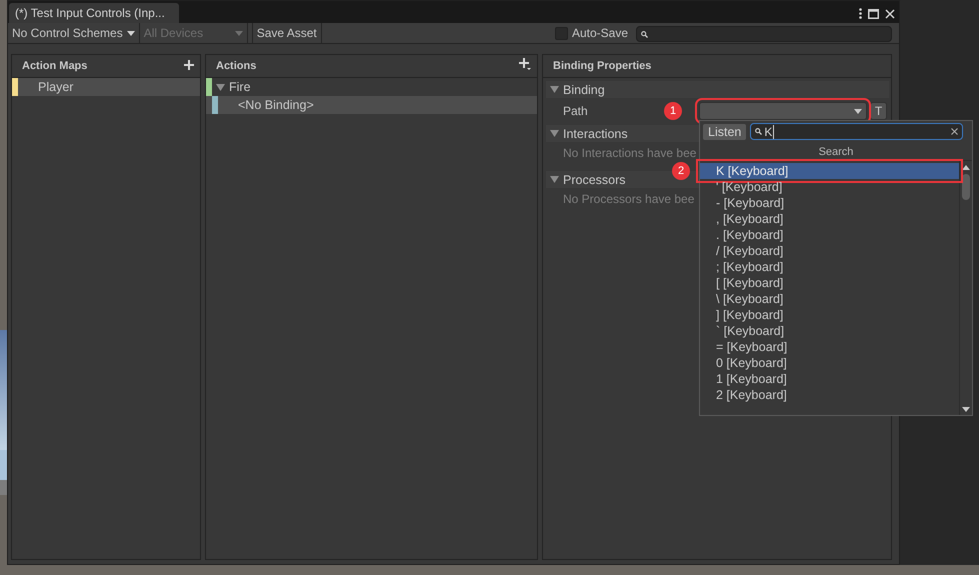 The height and width of the screenshot is (575, 979). I want to click on panel-title: Binding Properties, so click(602, 66).